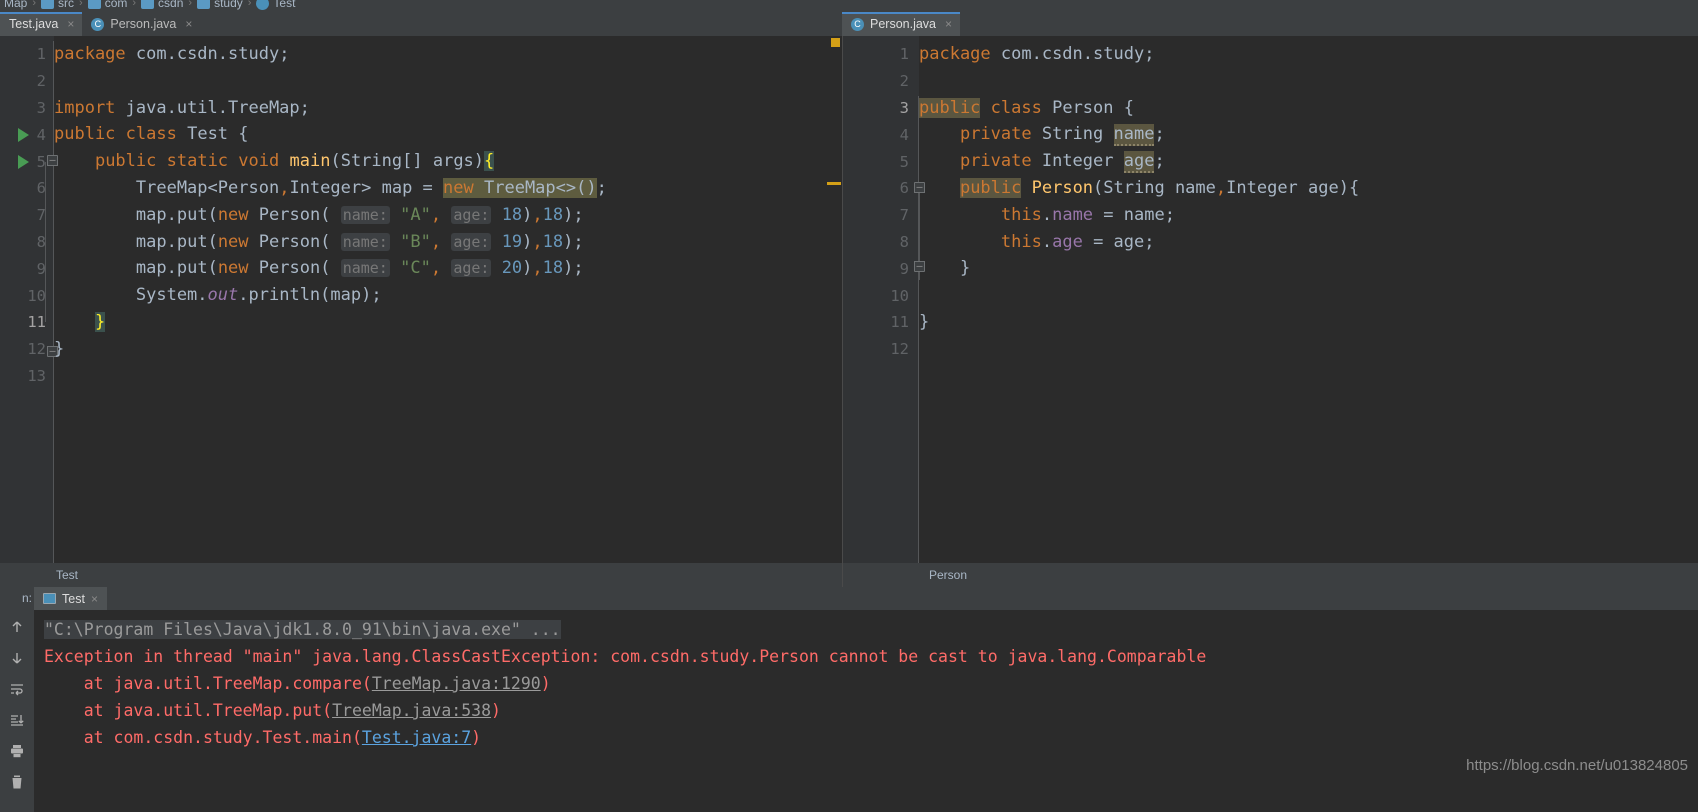  Describe the element at coordinates (171, 5) in the screenshot. I see `breadcrumb-label: csdn` at that location.